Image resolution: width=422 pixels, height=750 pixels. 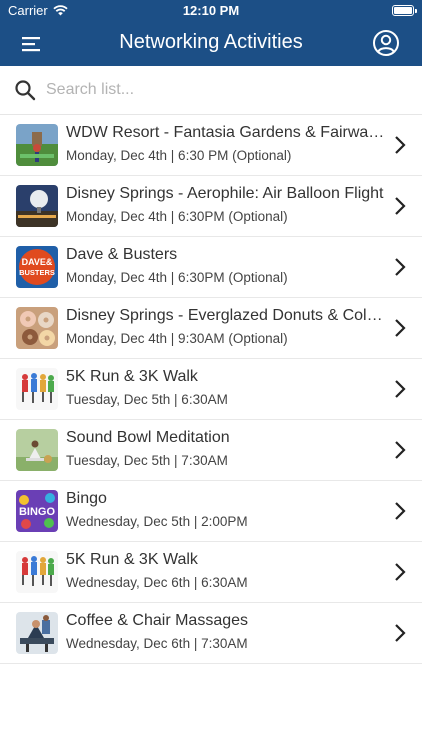 I want to click on activity-subtitle: Wednesday, Dec 6th | 6:30AM, so click(x=157, y=582).